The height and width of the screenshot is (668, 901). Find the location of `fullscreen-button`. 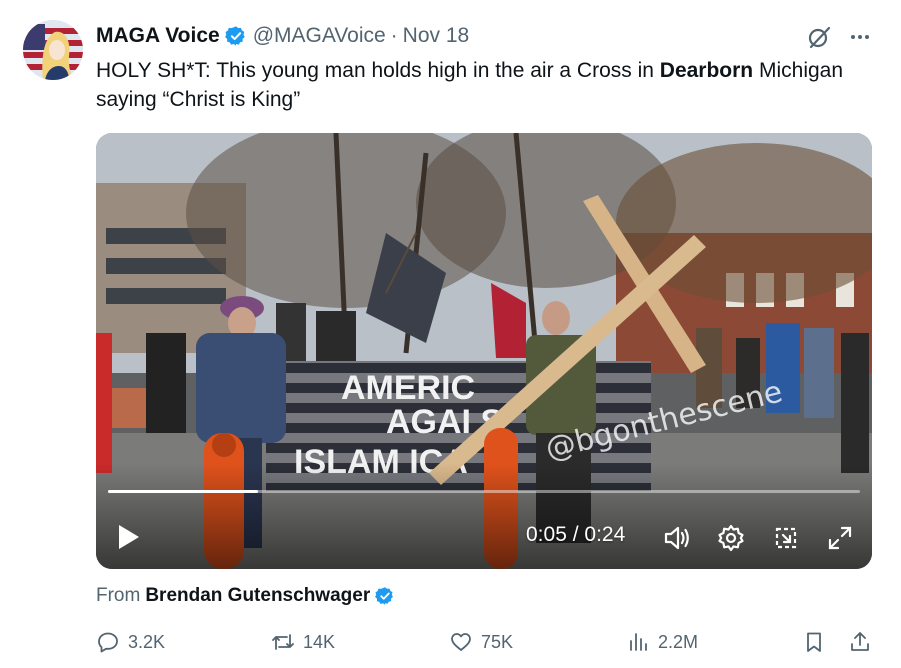

fullscreen-button is located at coordinates (840, 538).